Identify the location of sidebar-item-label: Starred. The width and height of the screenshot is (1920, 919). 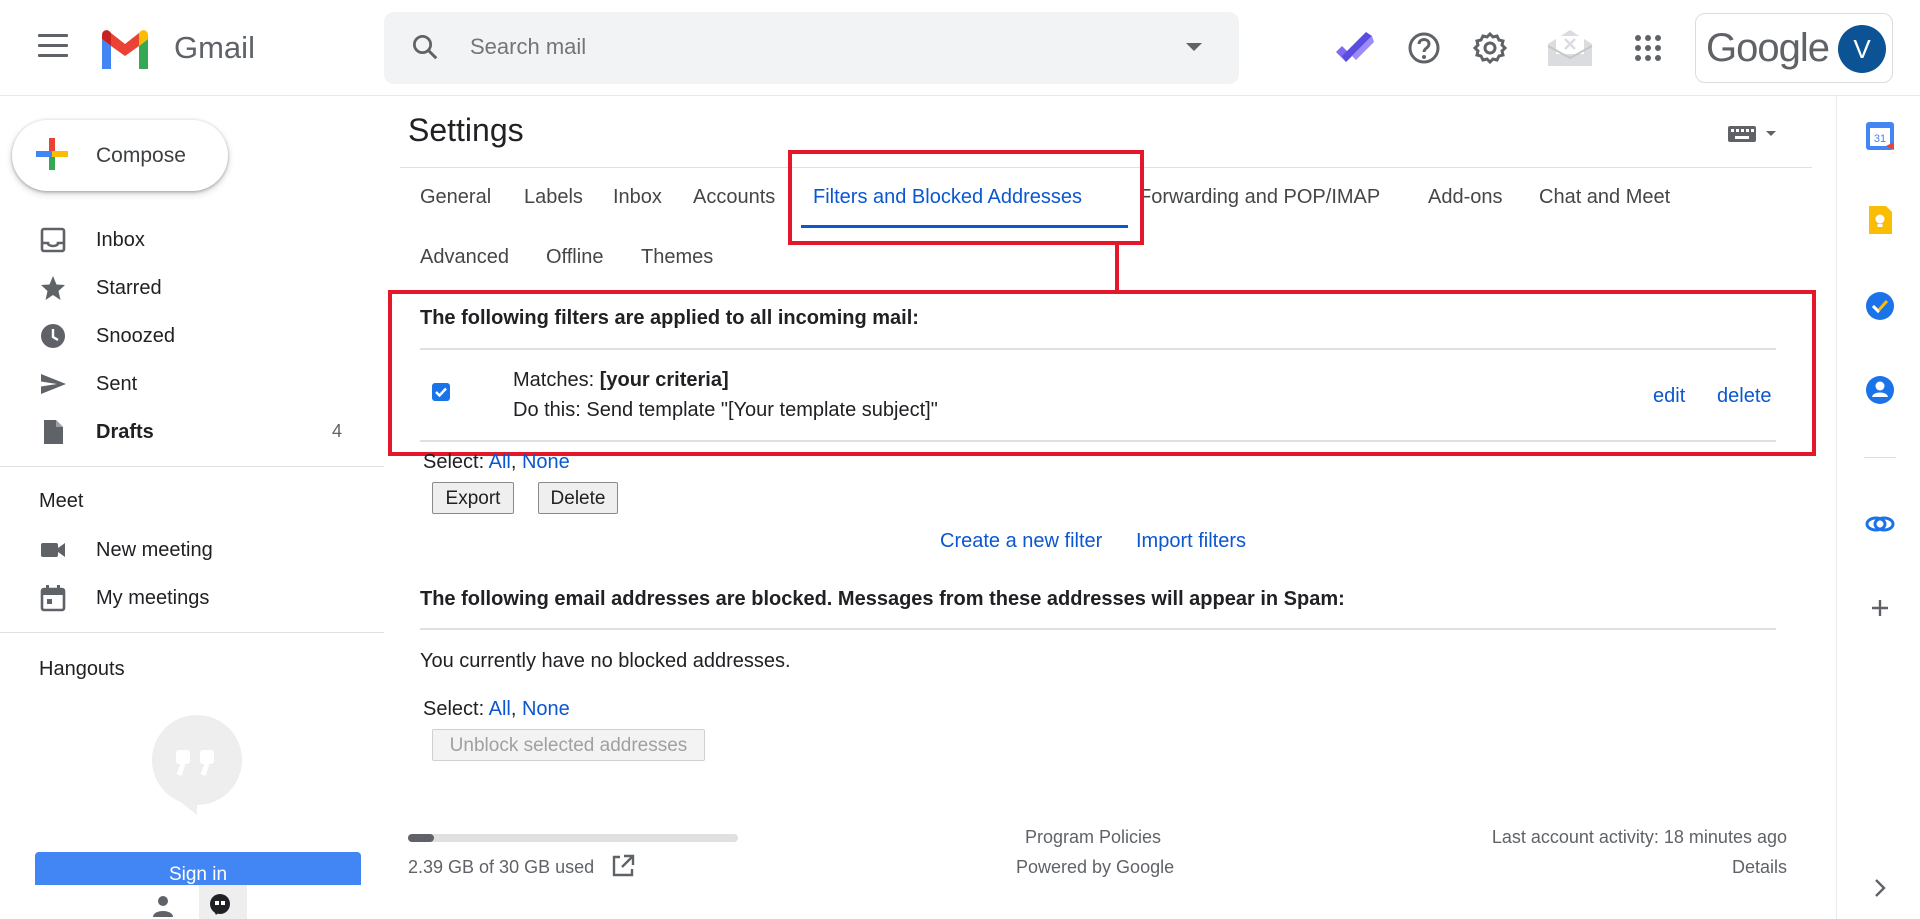
(129, 288).